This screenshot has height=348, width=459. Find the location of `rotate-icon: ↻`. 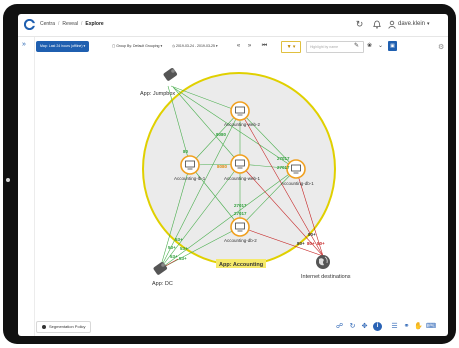

rotate-icon: ↻ is located at coordinates (352, 326).